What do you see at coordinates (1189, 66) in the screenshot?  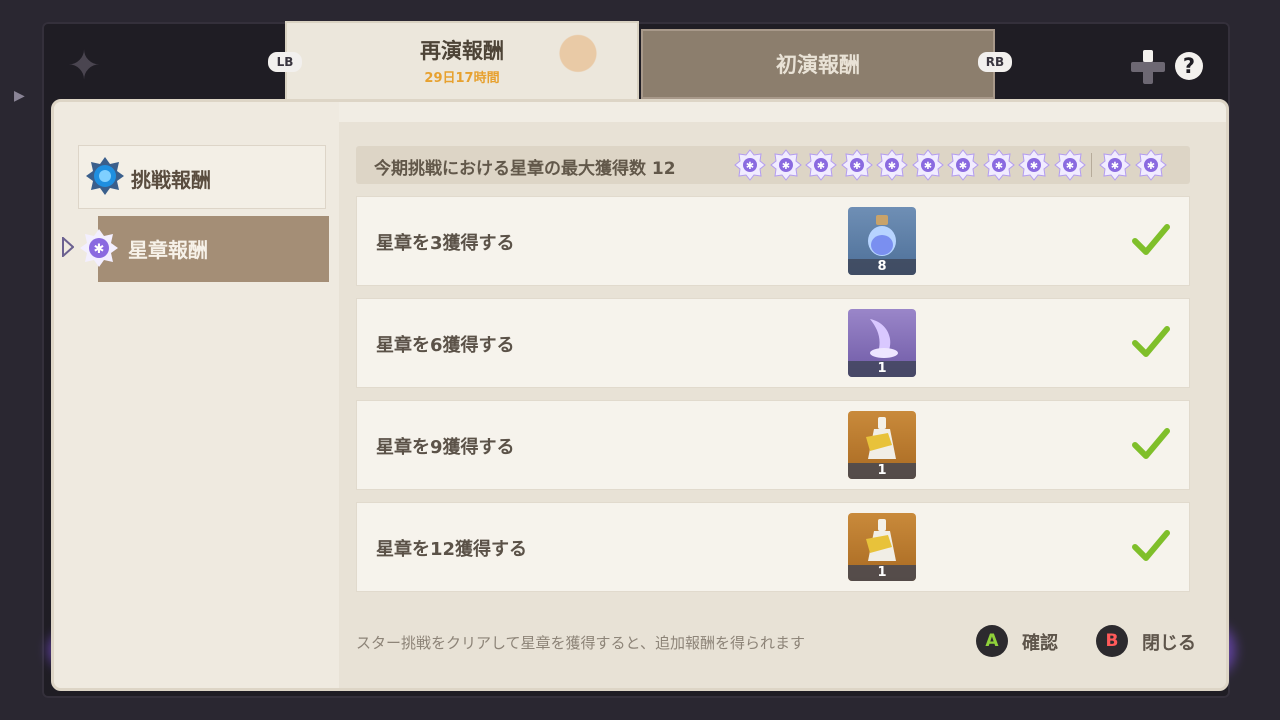 I see `help-icon: ?` at bounding box center [1189, 66].